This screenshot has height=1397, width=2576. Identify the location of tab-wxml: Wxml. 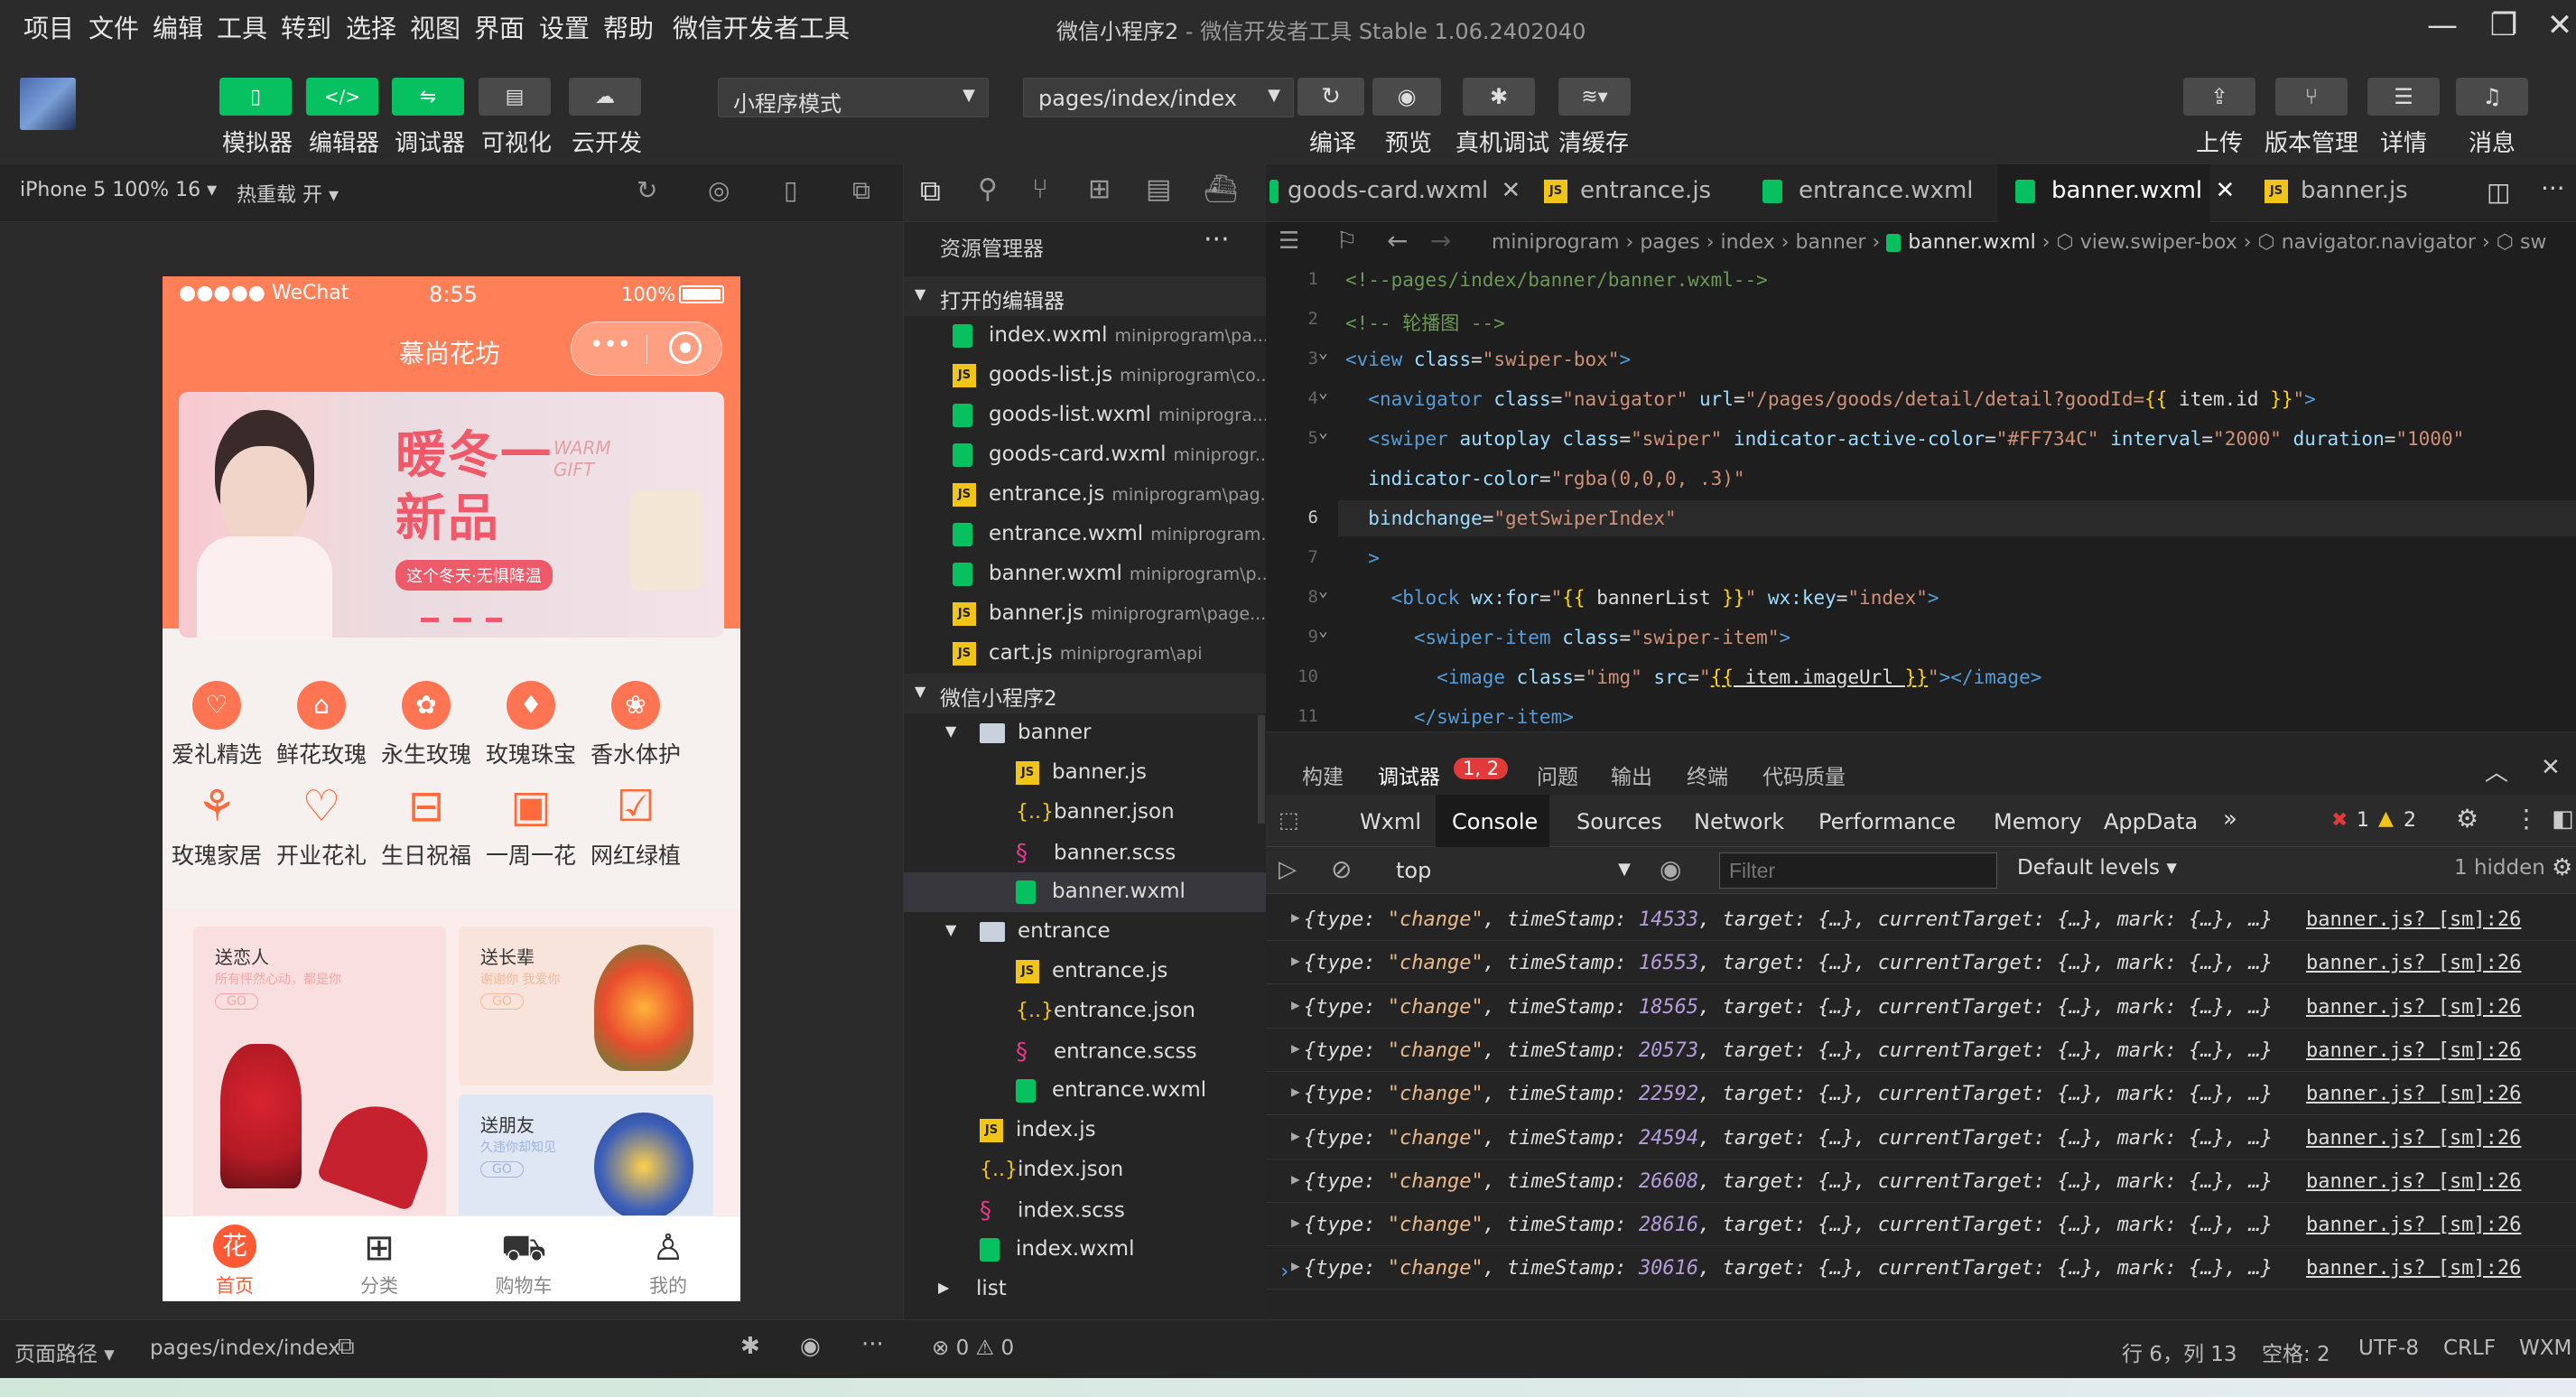
(1390, 821).